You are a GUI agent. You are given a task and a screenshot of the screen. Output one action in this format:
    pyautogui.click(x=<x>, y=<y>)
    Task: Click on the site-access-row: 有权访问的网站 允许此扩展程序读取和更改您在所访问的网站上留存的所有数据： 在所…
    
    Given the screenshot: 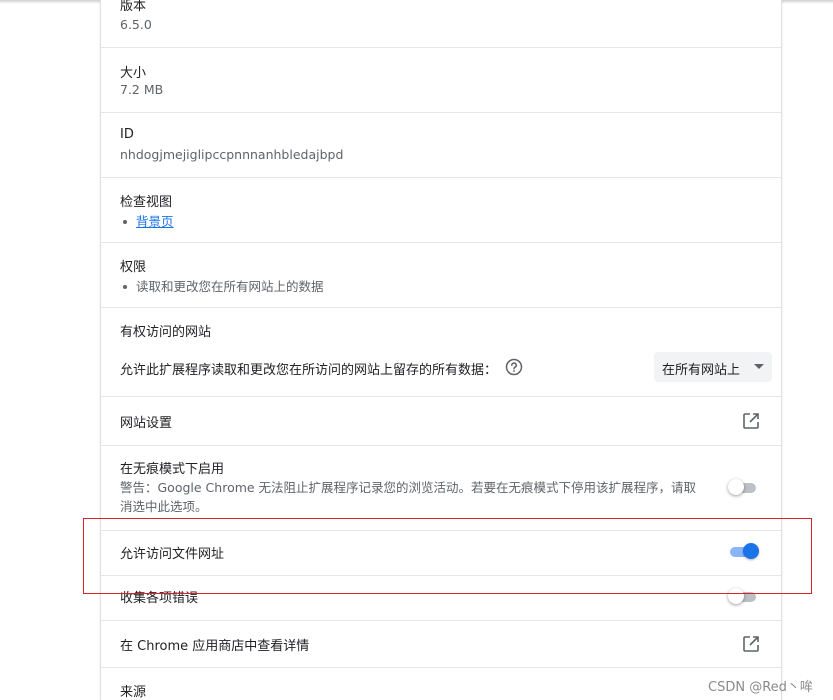 What is the action you would take?
    pyautogui.click(x=441, y=352)
    